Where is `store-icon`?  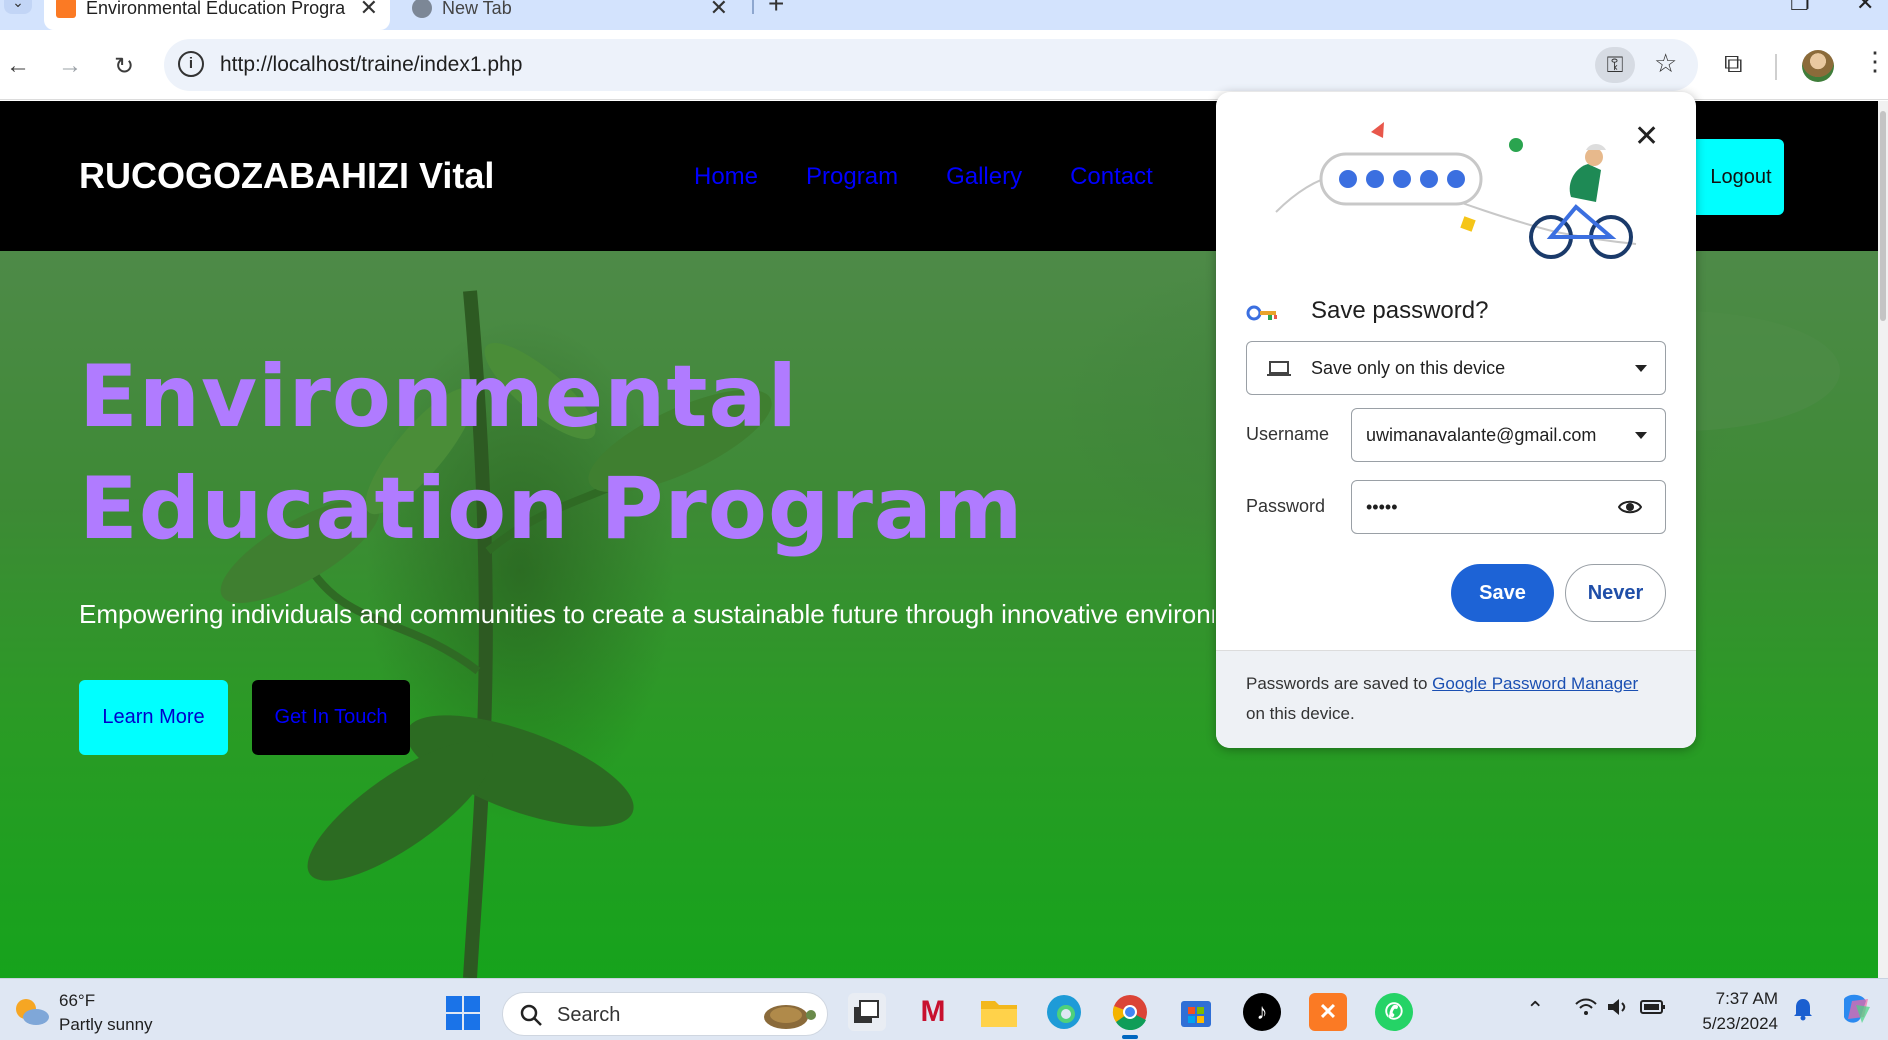
store-icon is located at coordinates (1196, 1012).